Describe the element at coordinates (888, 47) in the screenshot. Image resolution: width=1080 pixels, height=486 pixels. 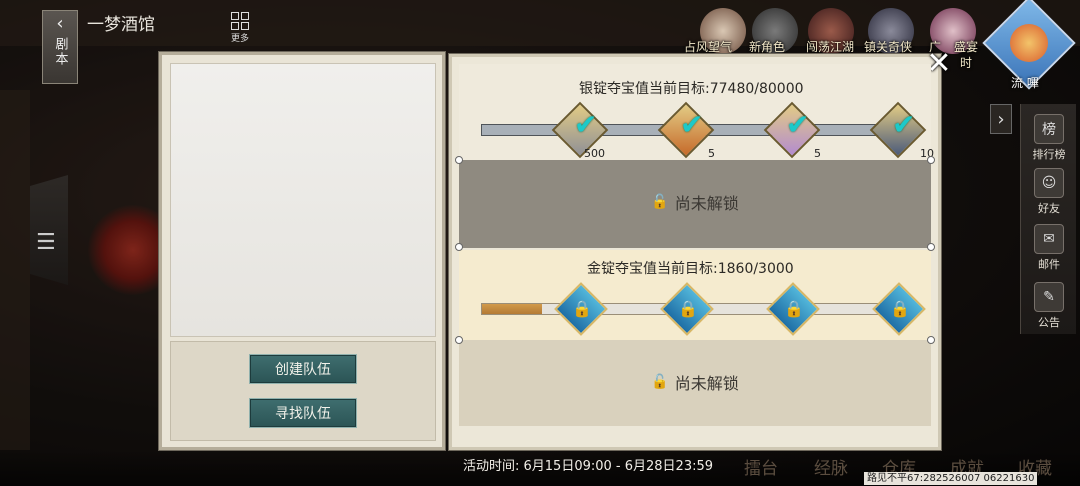
I see `event-label-zhenguan: 镇关奇侠` at that location.